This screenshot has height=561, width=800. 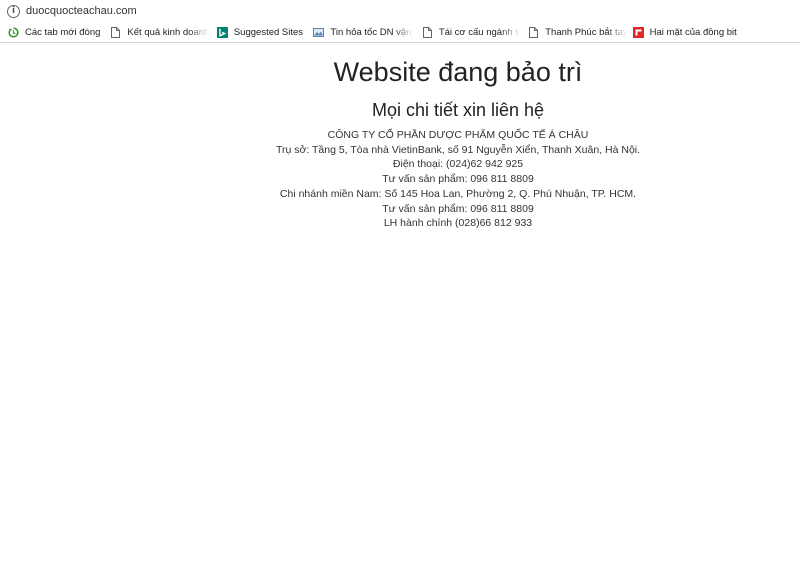 What do you see at coordinates (57, 32) in the screenshot?
I see `bookmark-recent-tabs: Các tab mới đóng` at bounding box center [57, 32].